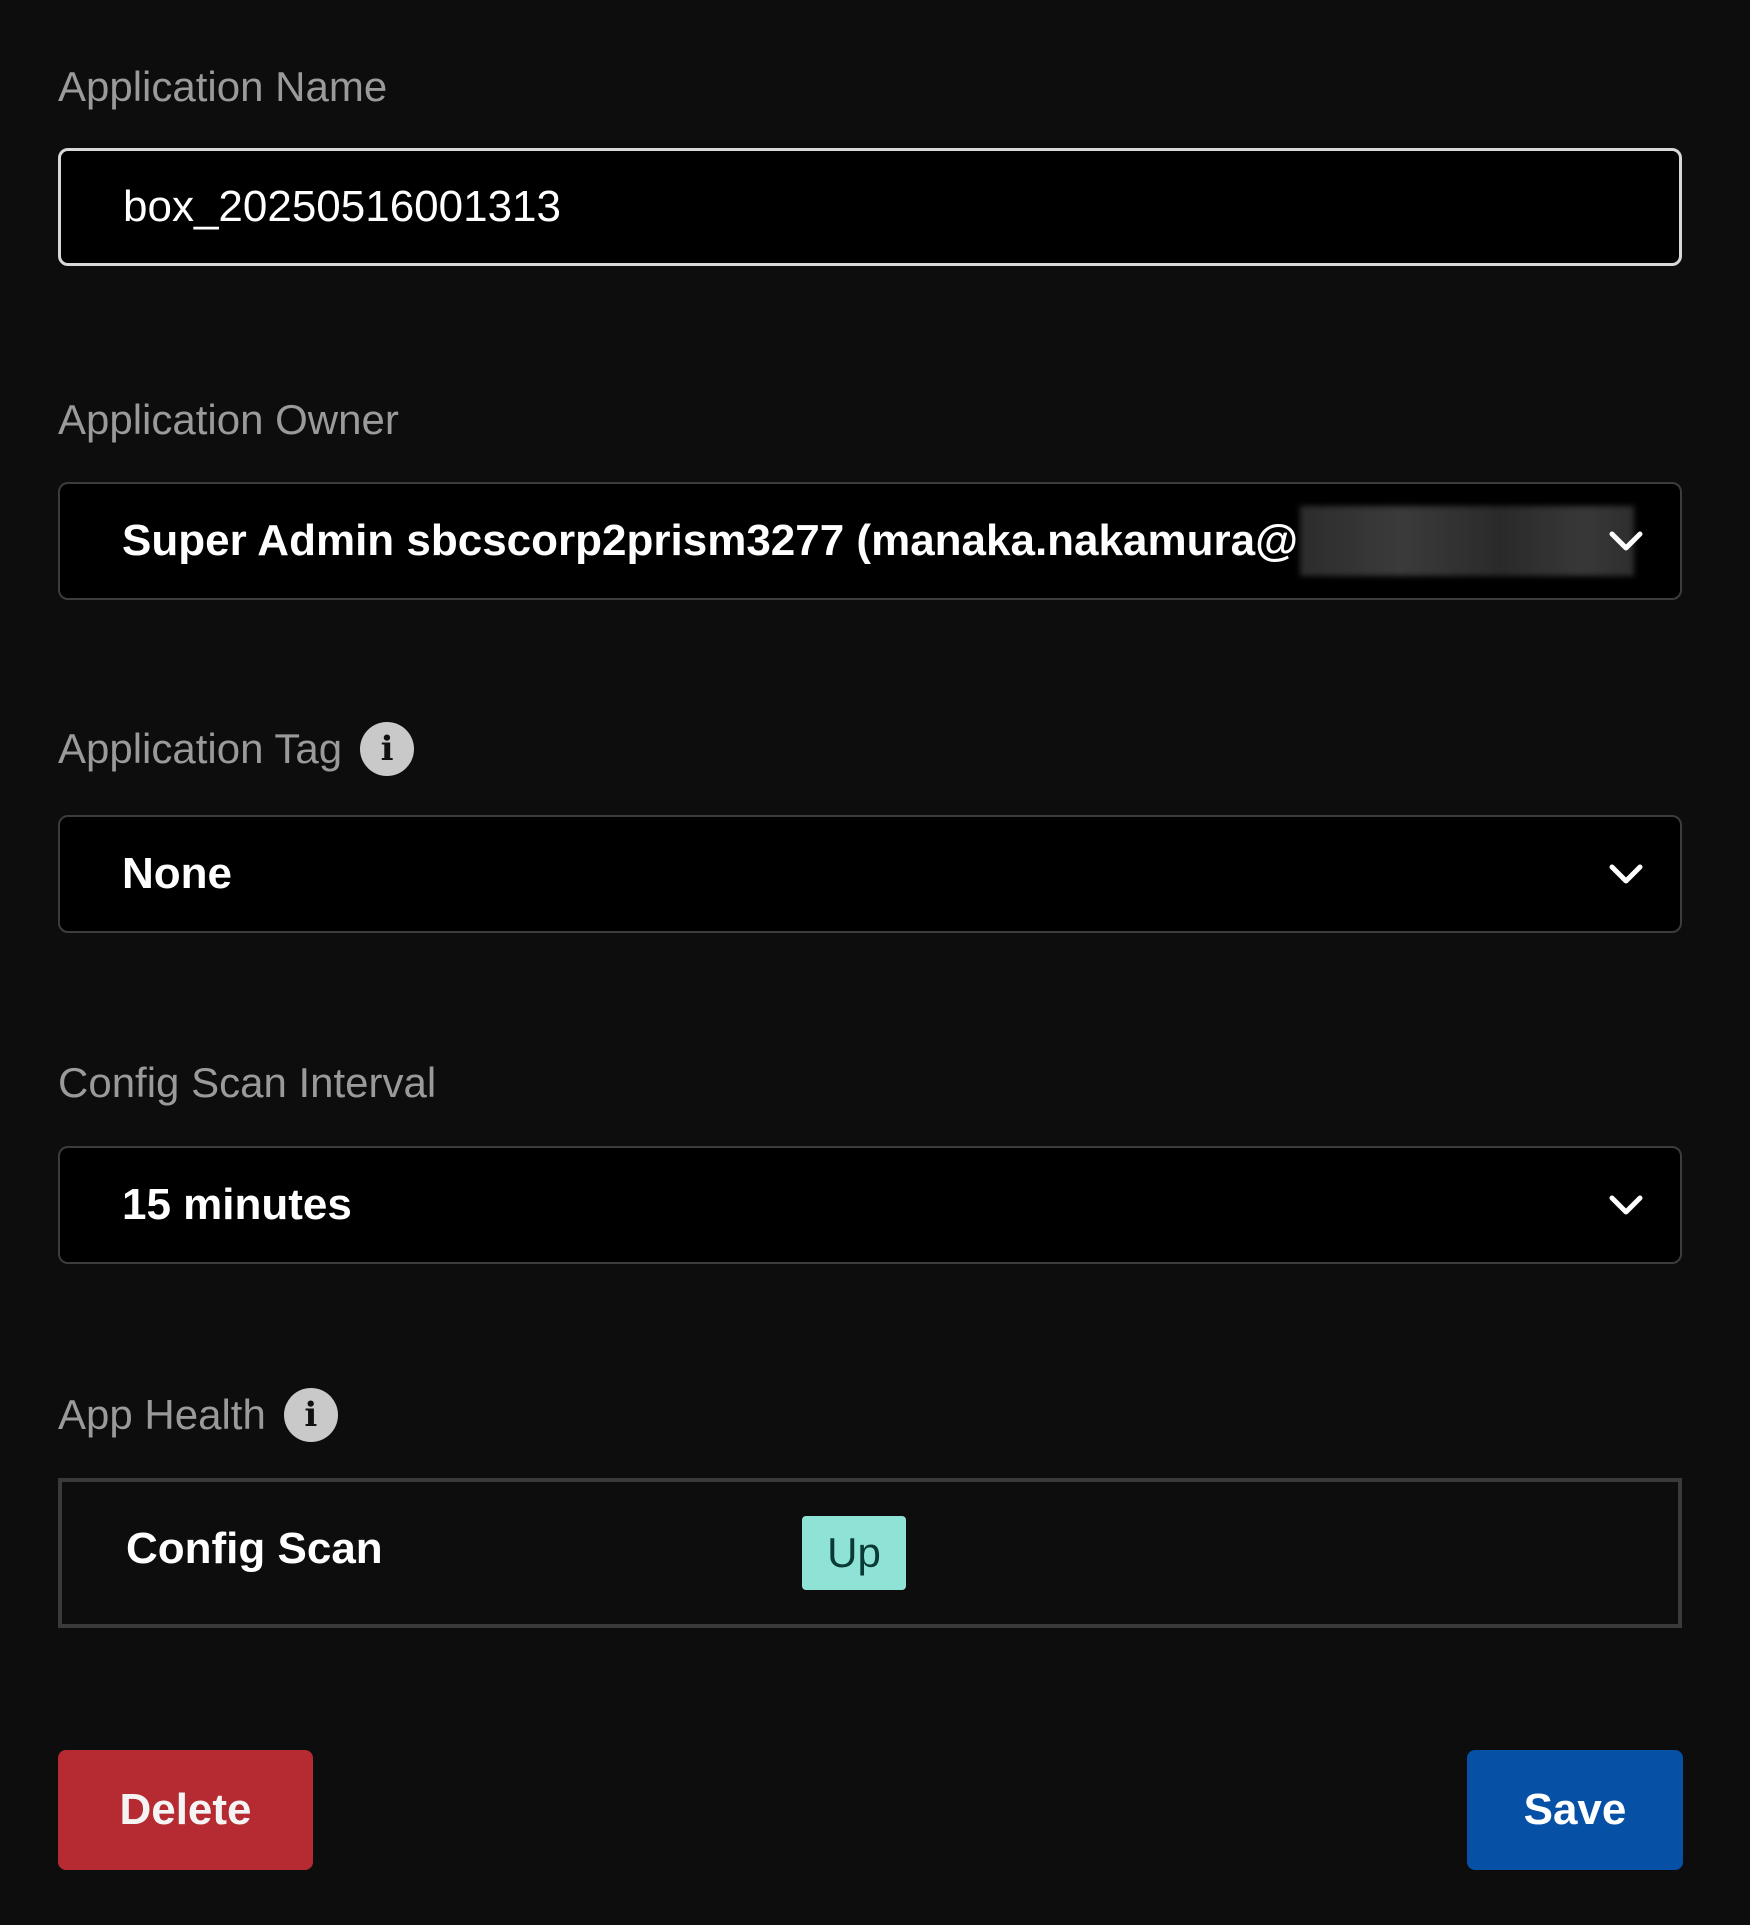  Describe the element at coordinates (1575, 1810) in the screenshot. I see `save-button: Save` at that location.